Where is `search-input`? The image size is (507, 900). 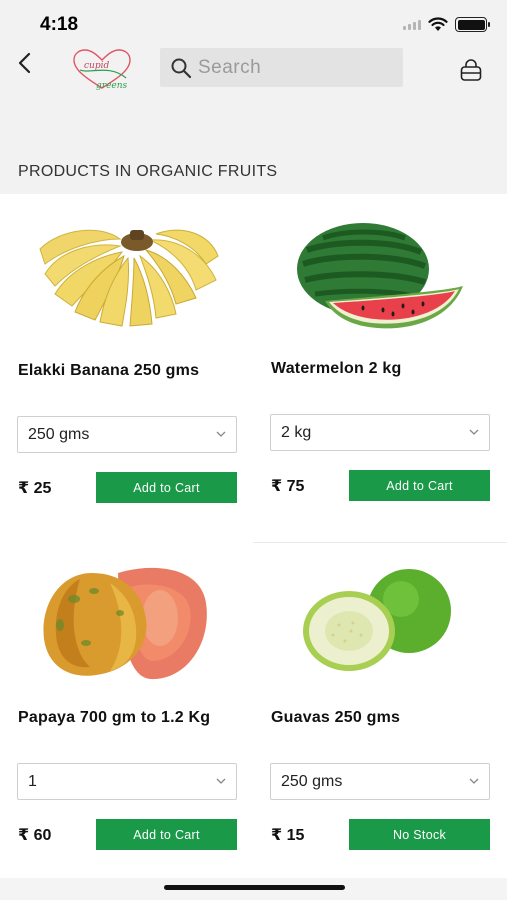 search-input is located at coordinates (293, 67).